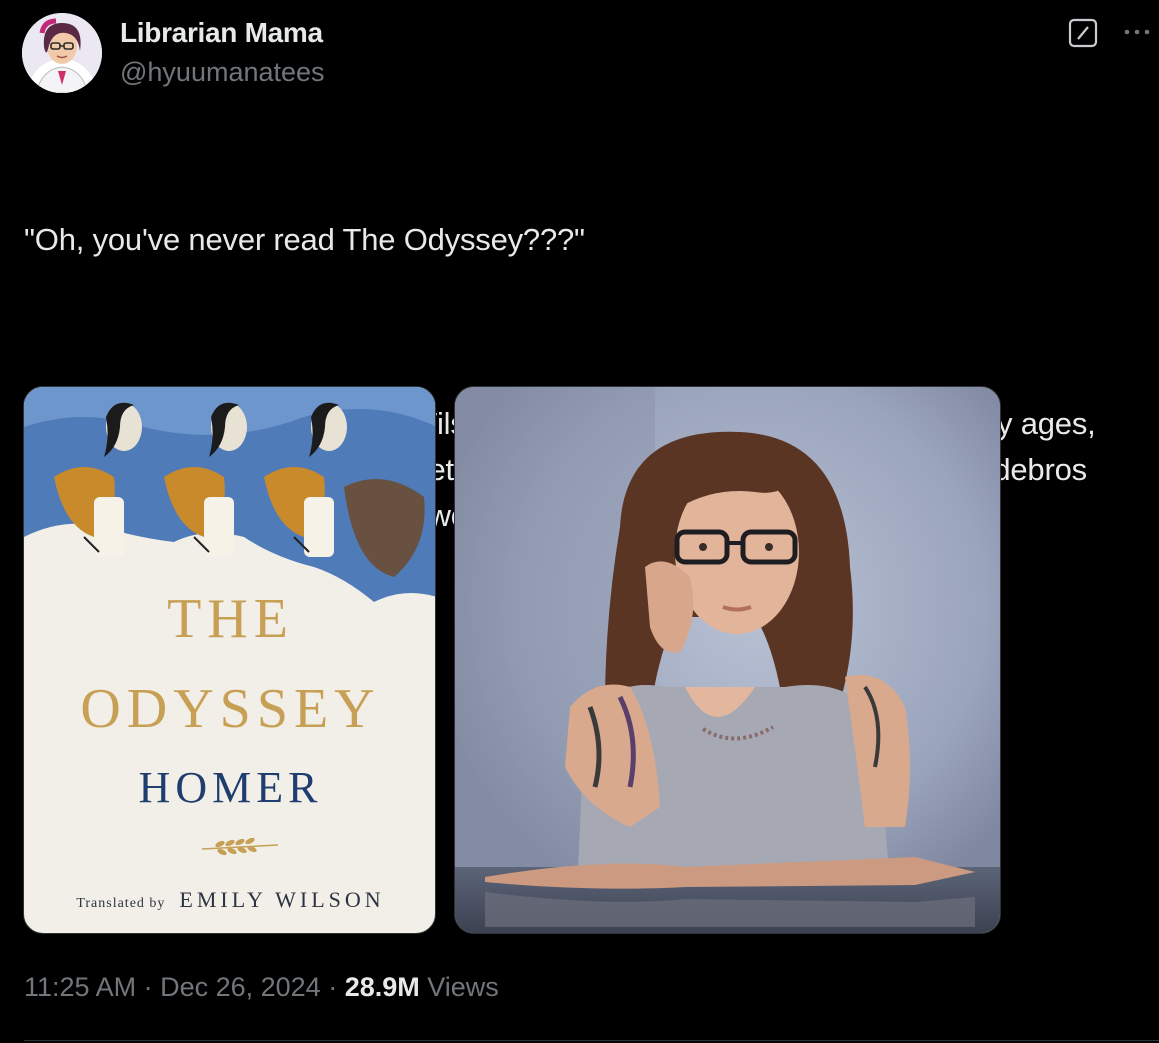  I want to click on cover-title-line2: ODYSSEY, so click(230, 709).